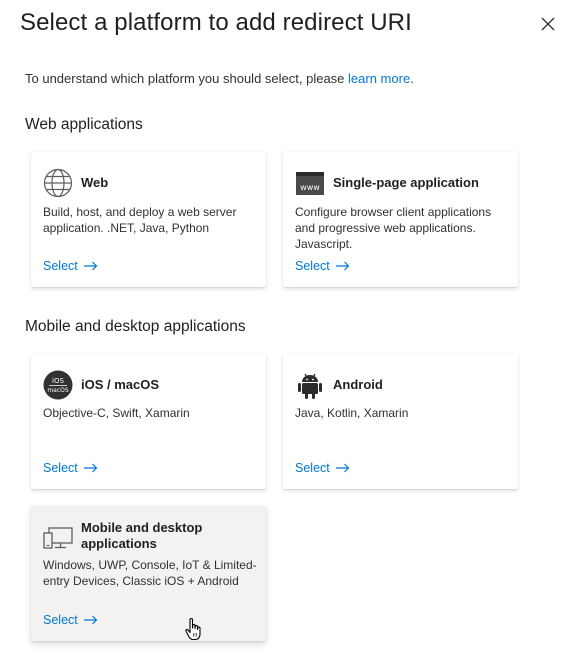  What do you see at coordinates (142, 535) in the screenshot?
I see `card-title: Mobile and desktop applications` at bounding box center [142, 535].